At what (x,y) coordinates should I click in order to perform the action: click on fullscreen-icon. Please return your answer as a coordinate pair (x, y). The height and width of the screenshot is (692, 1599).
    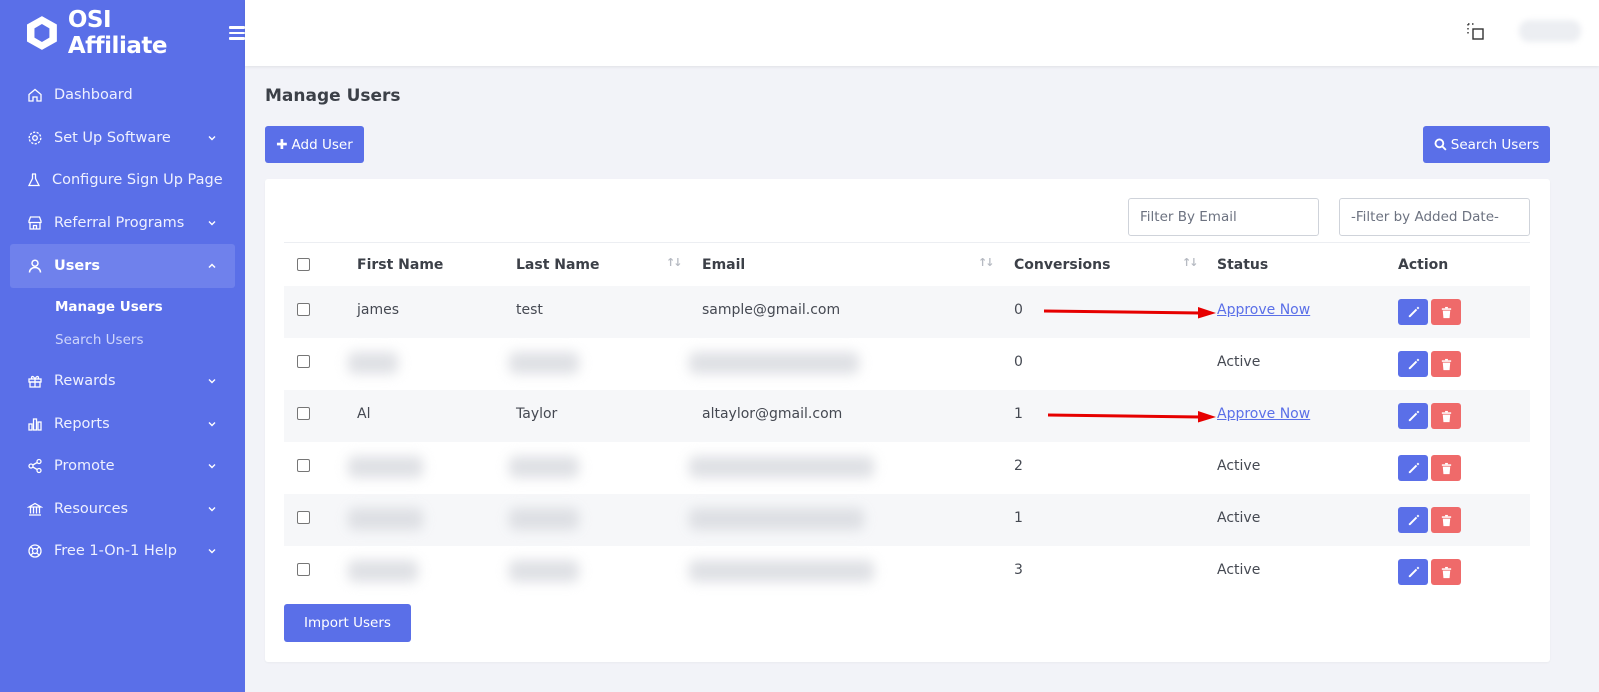
    Looking at the image, I should click on (1476, 32).